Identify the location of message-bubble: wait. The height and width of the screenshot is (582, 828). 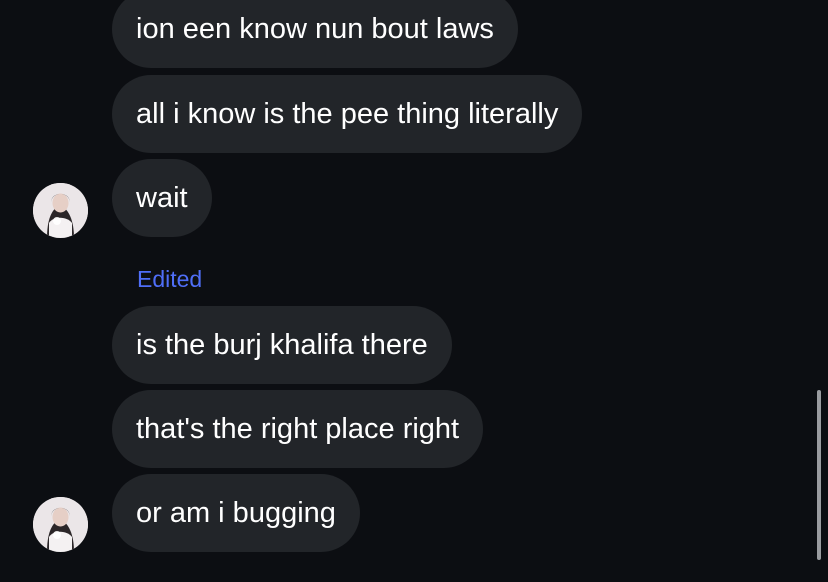
(162, 198).